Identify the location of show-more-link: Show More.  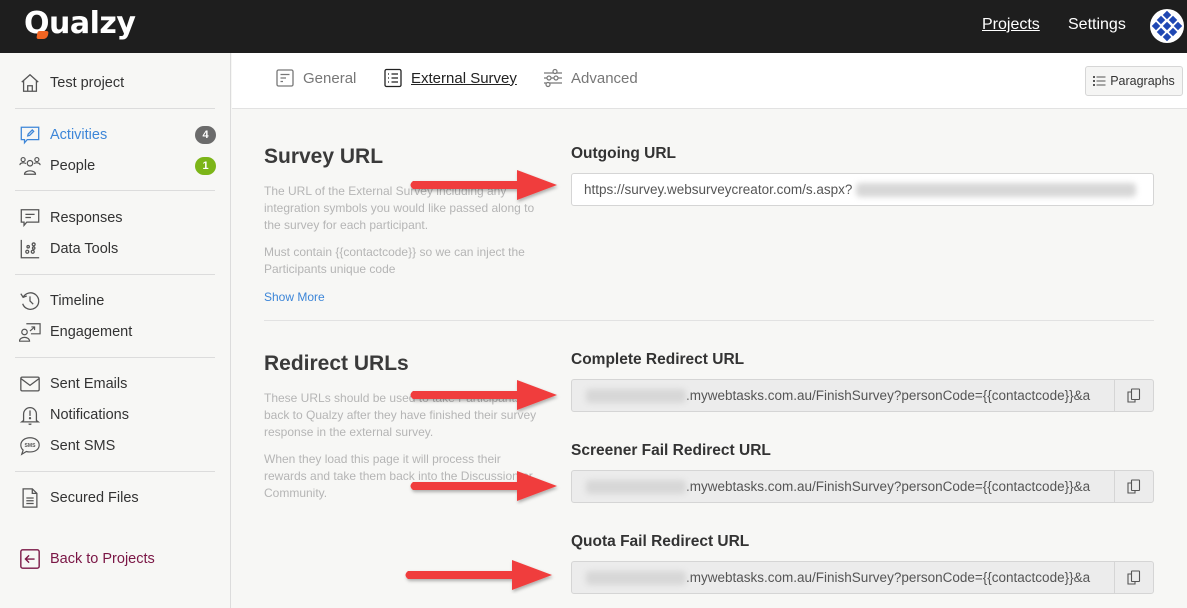
(294, 297).